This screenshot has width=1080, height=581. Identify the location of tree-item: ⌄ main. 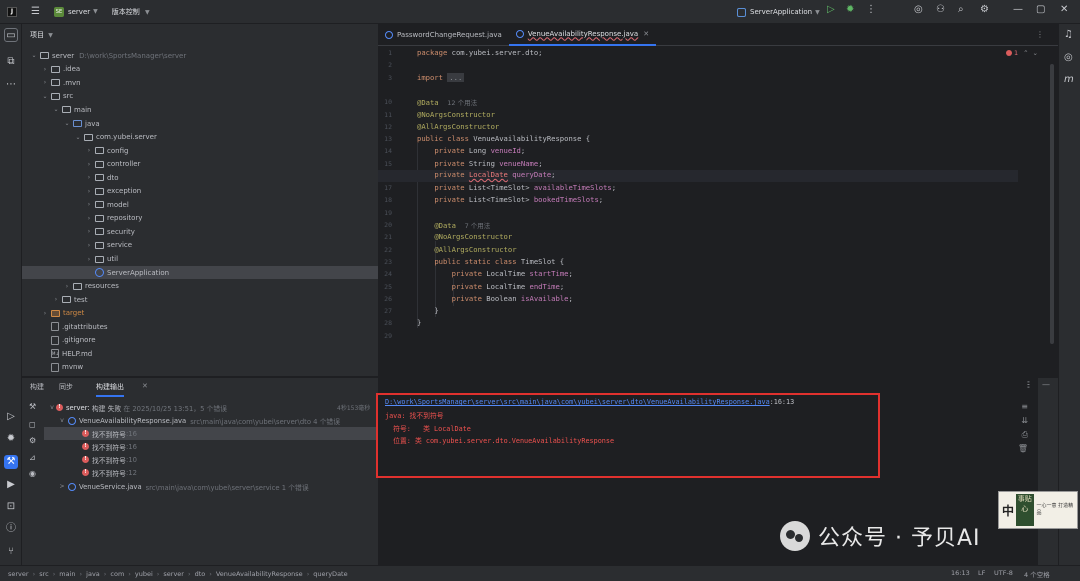
(200, 110).